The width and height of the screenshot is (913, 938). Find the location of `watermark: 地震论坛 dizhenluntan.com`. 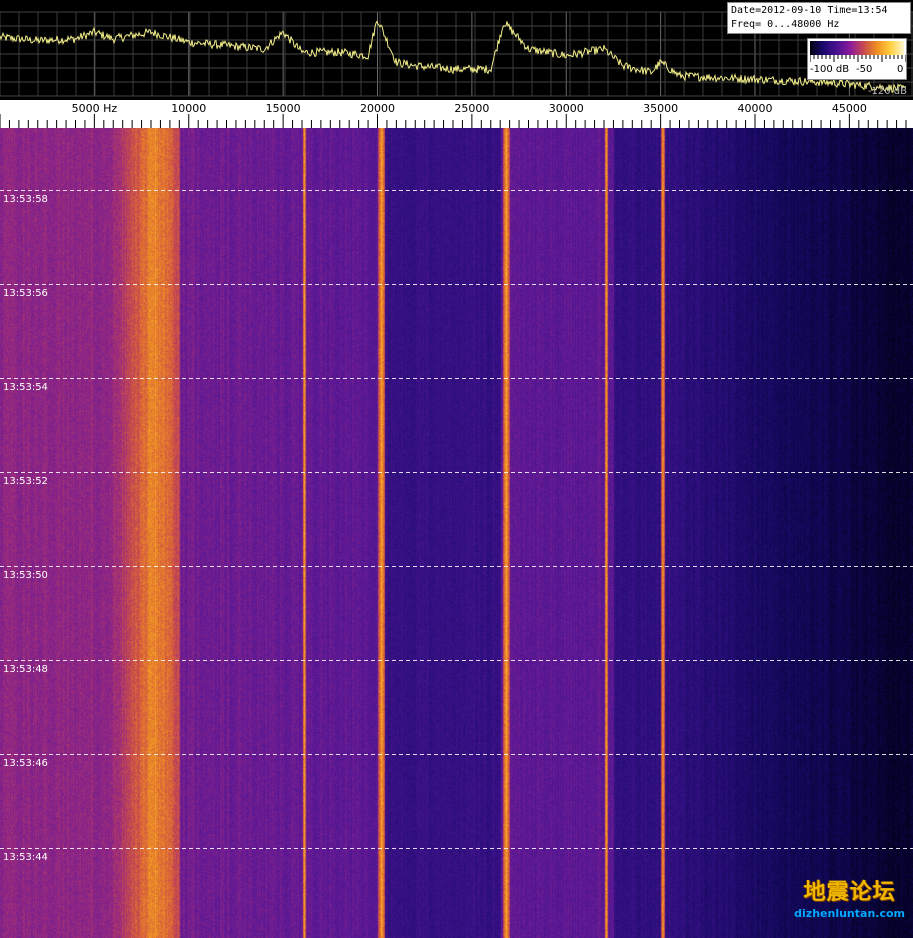

watermark: 地震论坛 dizhenluntan.com is located at coordinates (849, 897).